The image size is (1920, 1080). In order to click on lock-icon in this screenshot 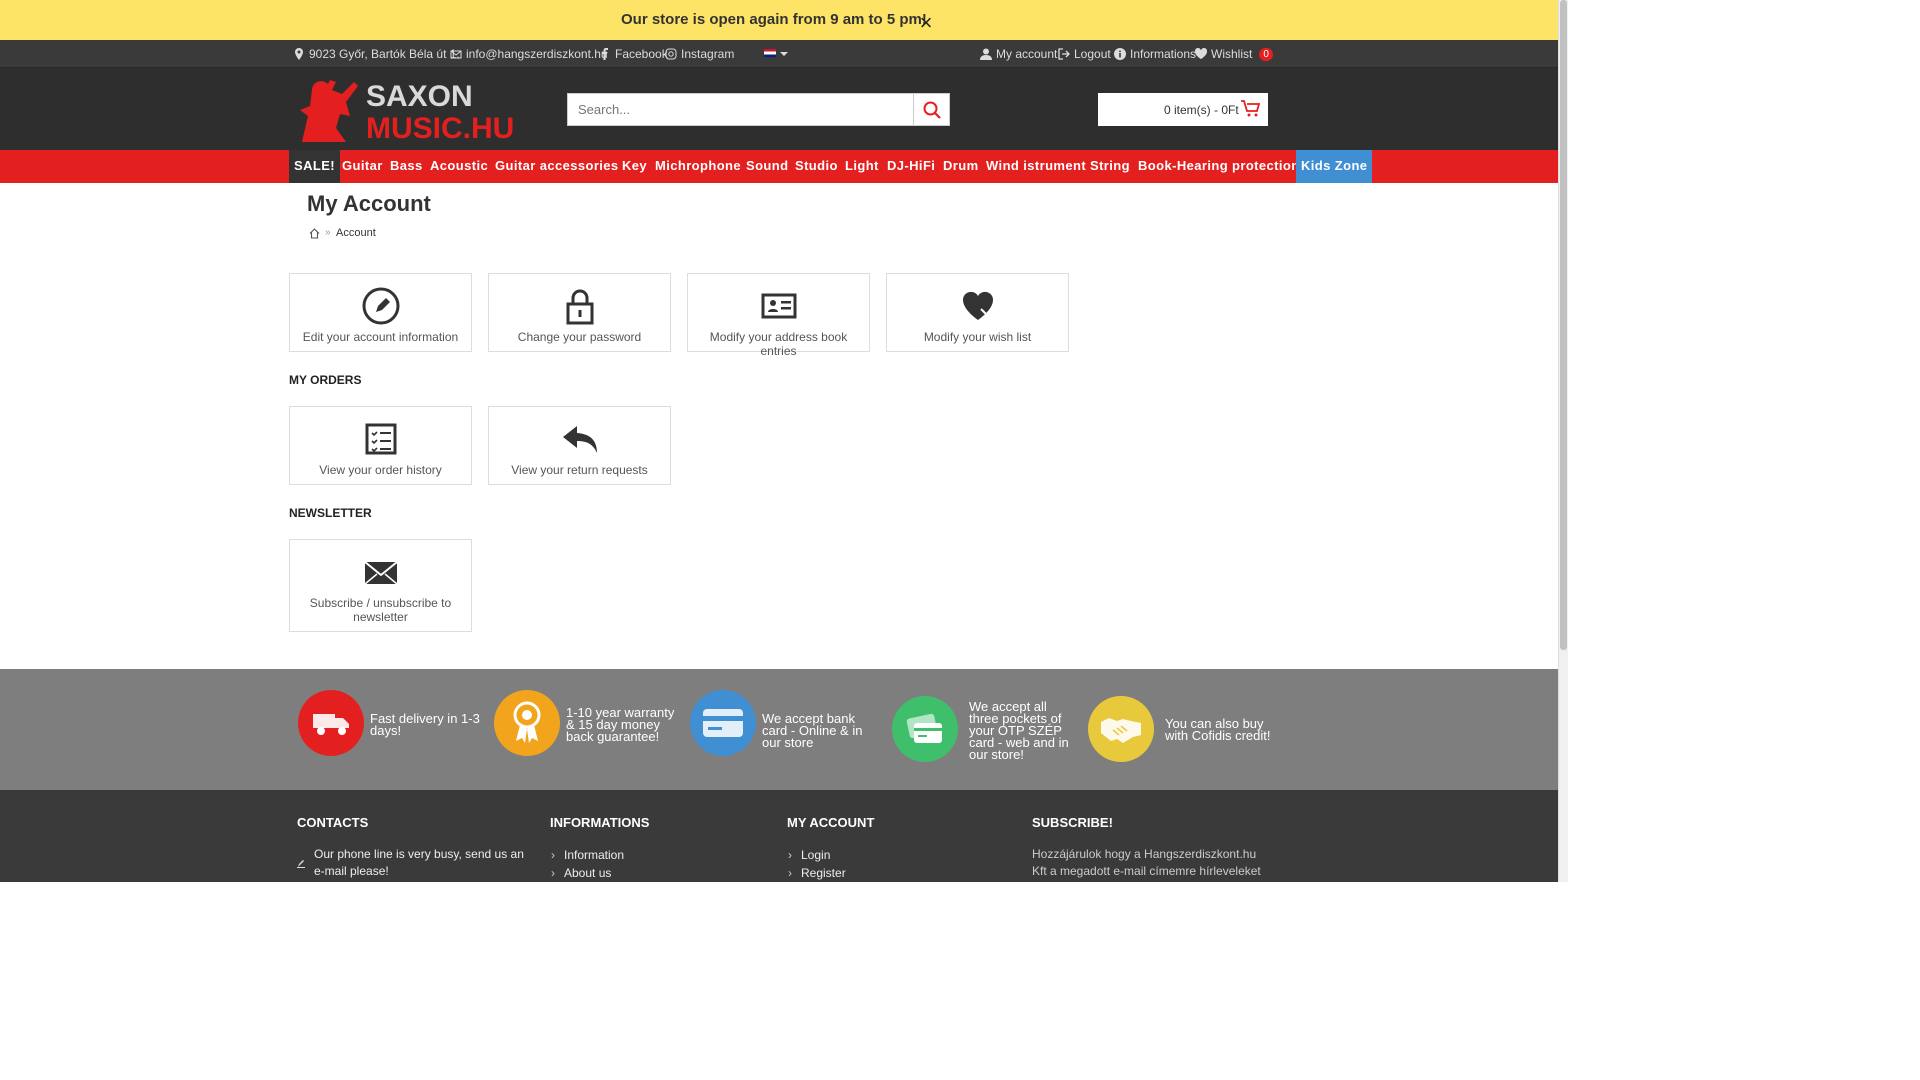, I will do `click(580, 307)`.